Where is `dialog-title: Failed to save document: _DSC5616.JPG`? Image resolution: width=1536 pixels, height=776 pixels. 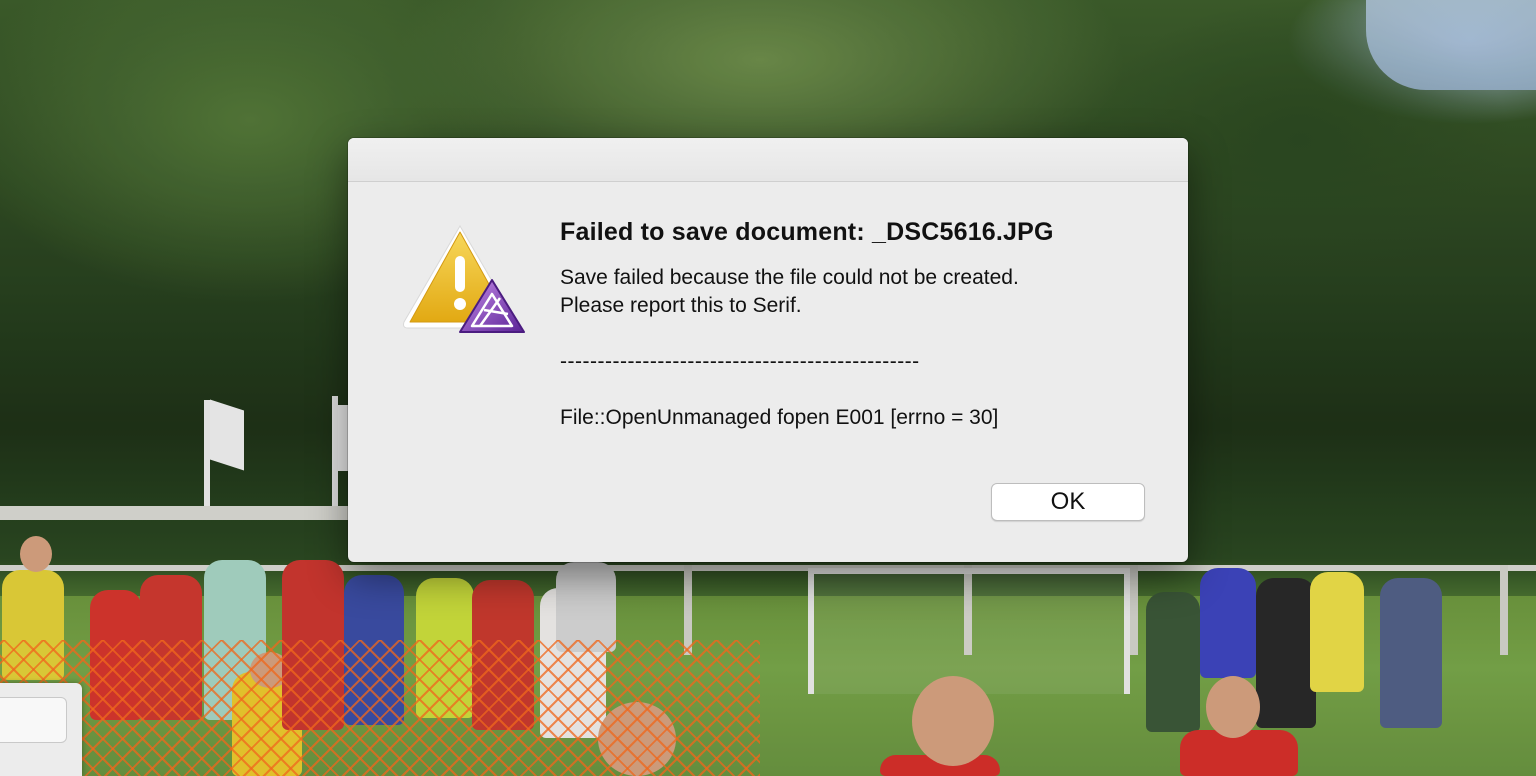
dialog-title: Failed to save document: _DSC5616.JPG is located at coordinates (807, 232).